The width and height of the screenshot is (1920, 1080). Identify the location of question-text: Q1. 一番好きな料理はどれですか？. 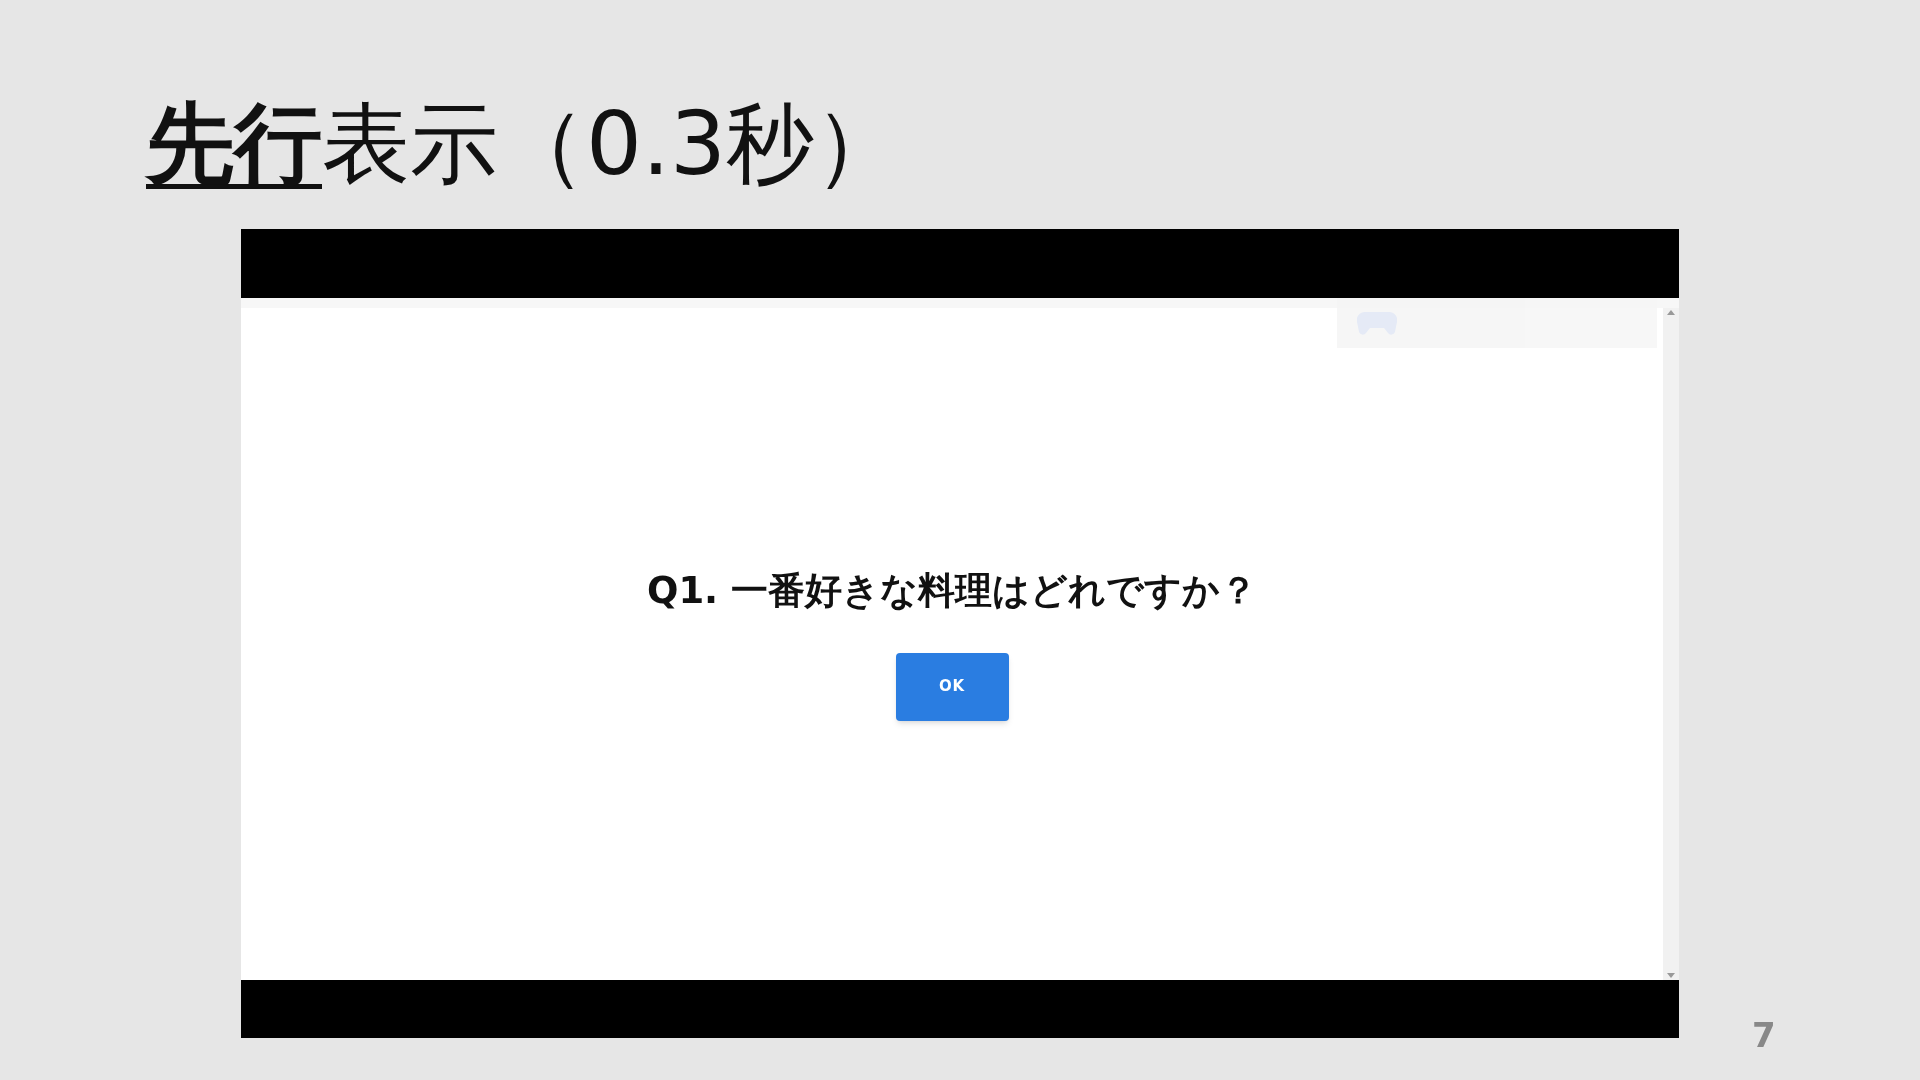
(952, 591).